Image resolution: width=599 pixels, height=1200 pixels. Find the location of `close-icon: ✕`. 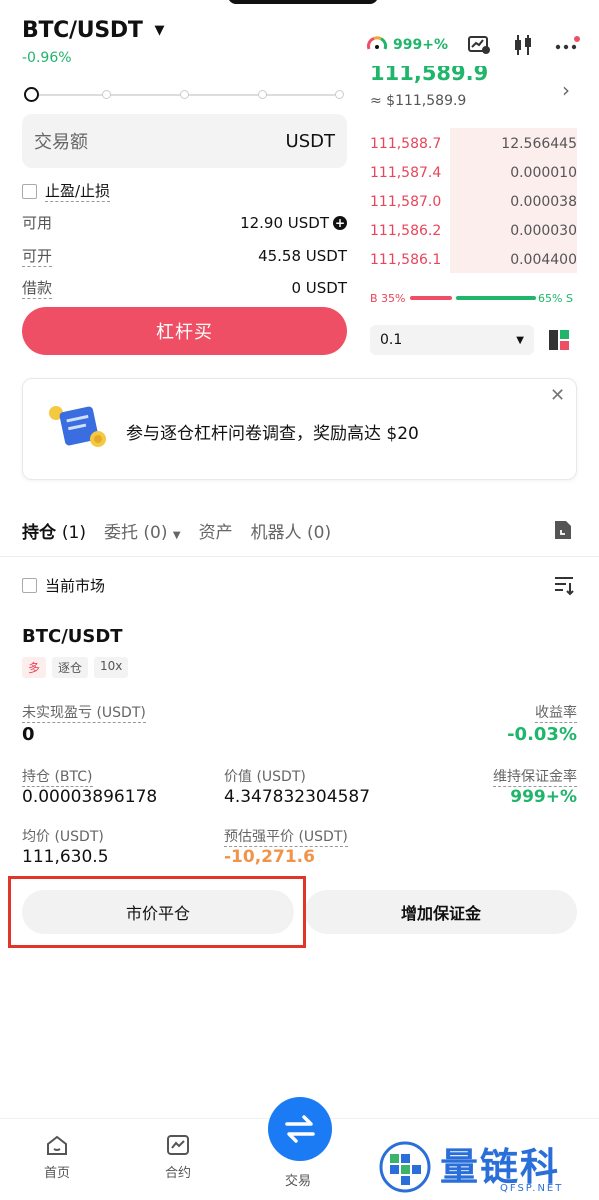

close-icon: ✕ is located at coordinates (557, 395).